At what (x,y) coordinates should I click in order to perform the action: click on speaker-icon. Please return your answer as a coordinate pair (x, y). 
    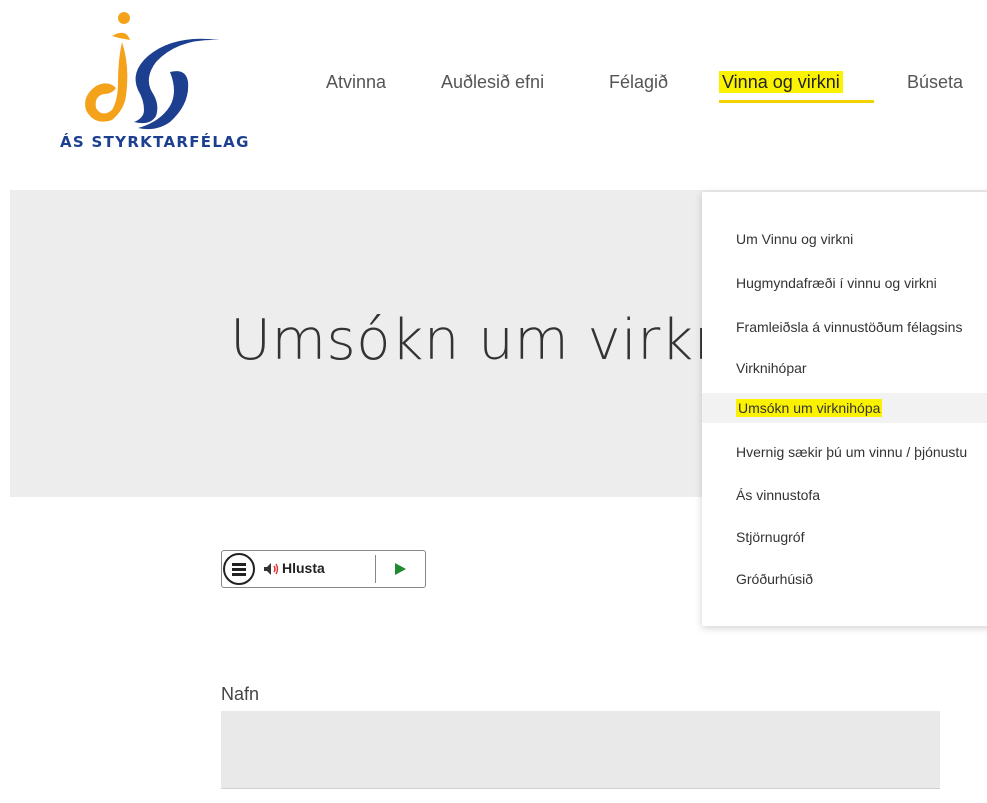
    Looking at the image, I should click on (271, 571).